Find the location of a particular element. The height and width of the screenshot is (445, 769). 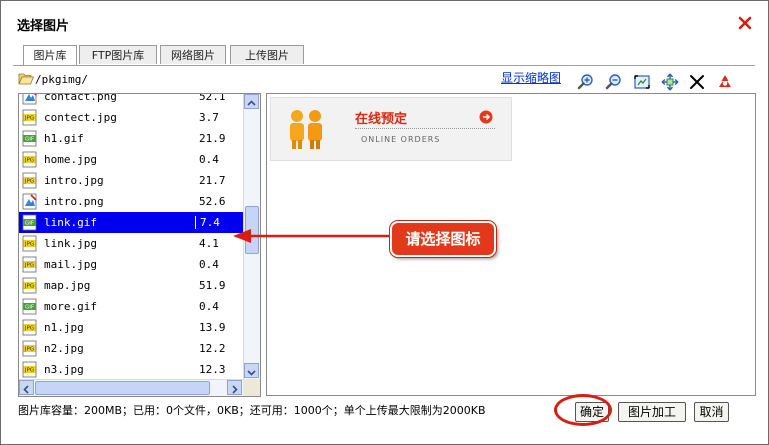

file-row: contact.png 52.1 is located at coordinates (131, 100).